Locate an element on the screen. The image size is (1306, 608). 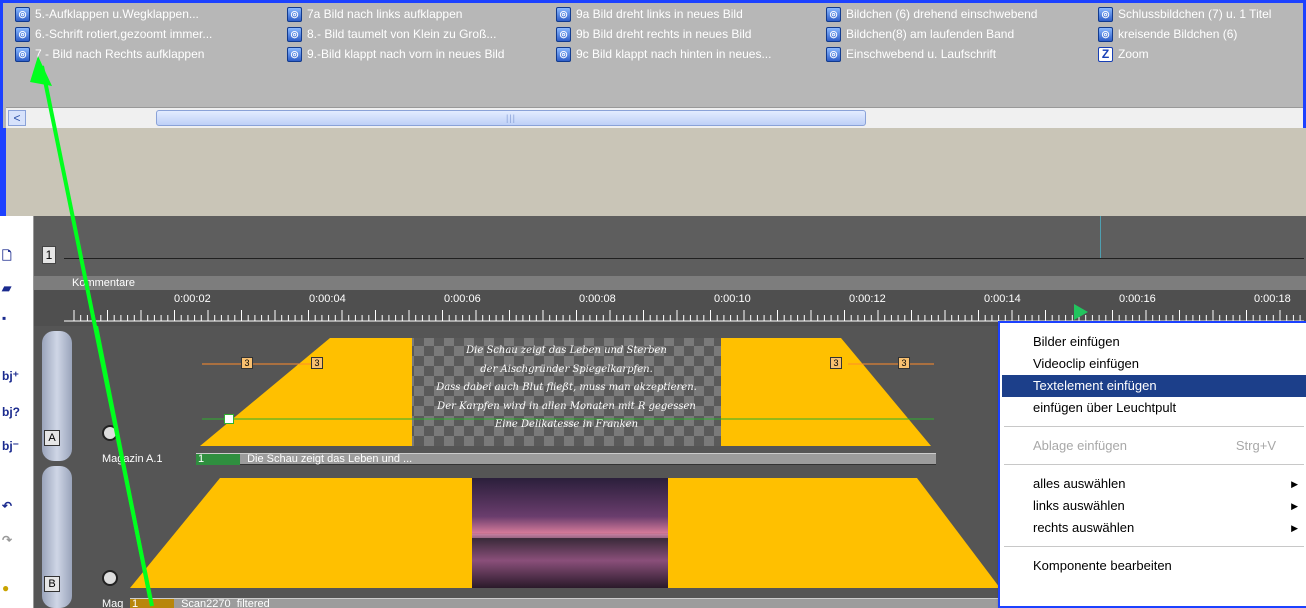
keyframe-point is located at coordinates (229, 419).